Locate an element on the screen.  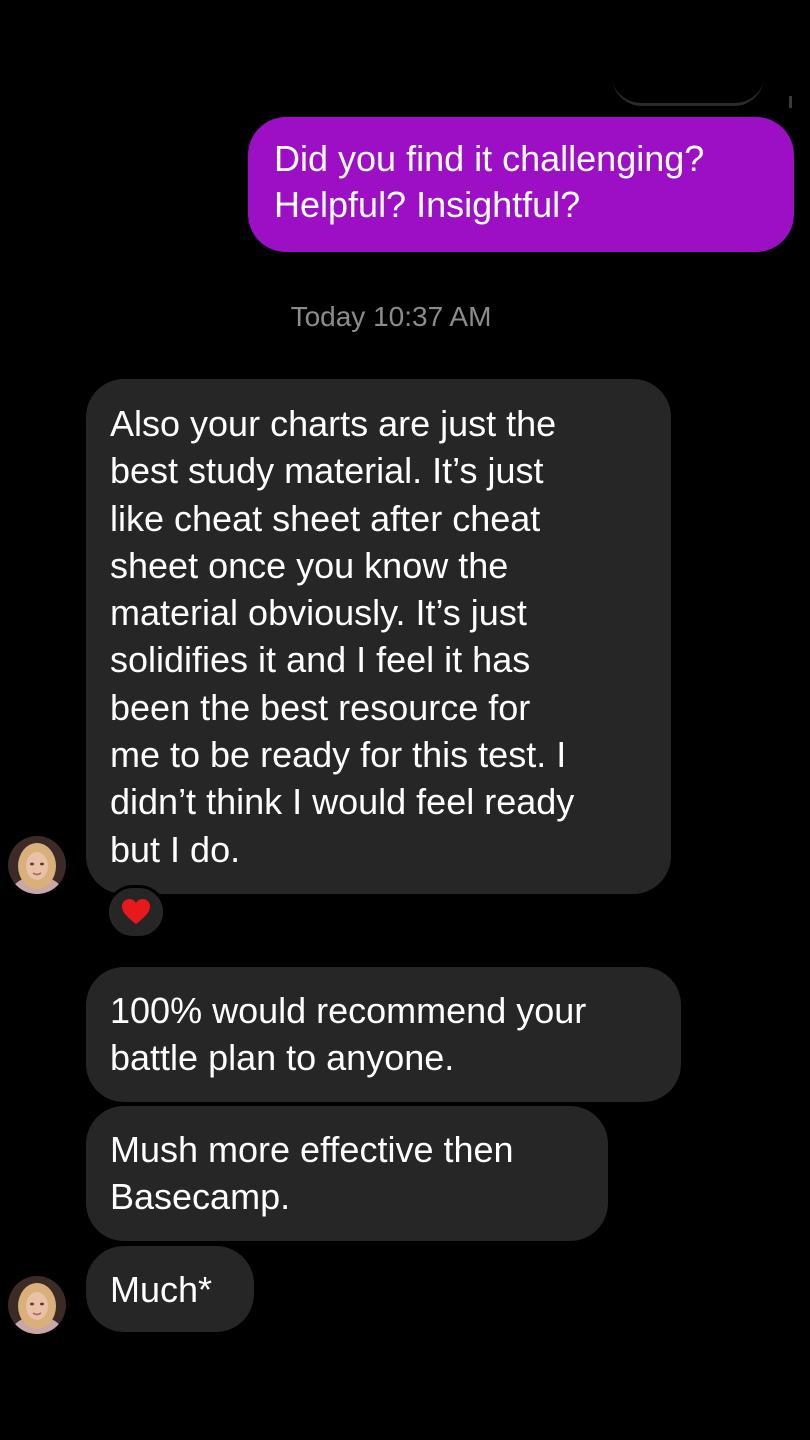
received-message-bubble: Mush more effective then Basecamp. is located at coordinates (347, 1173).